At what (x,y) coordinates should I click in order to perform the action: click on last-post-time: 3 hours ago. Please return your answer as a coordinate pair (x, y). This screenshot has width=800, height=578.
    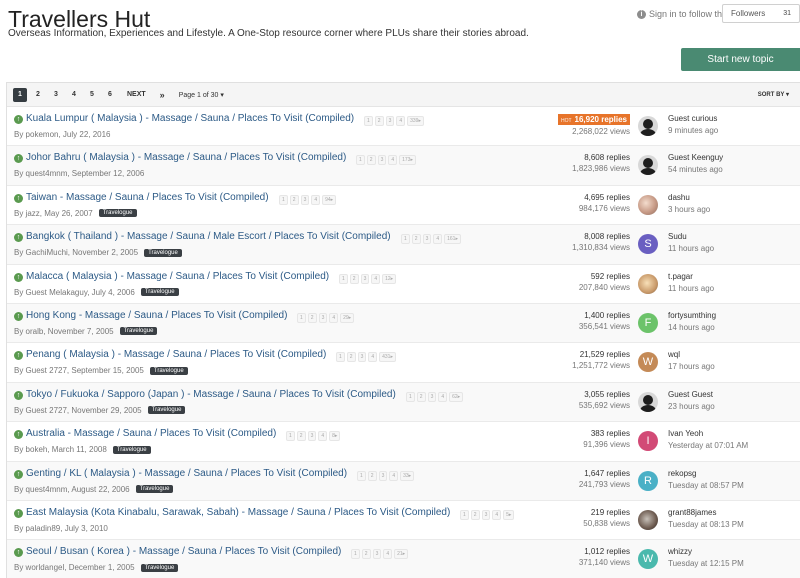
    Looking at the image, I should click on (689, 209).